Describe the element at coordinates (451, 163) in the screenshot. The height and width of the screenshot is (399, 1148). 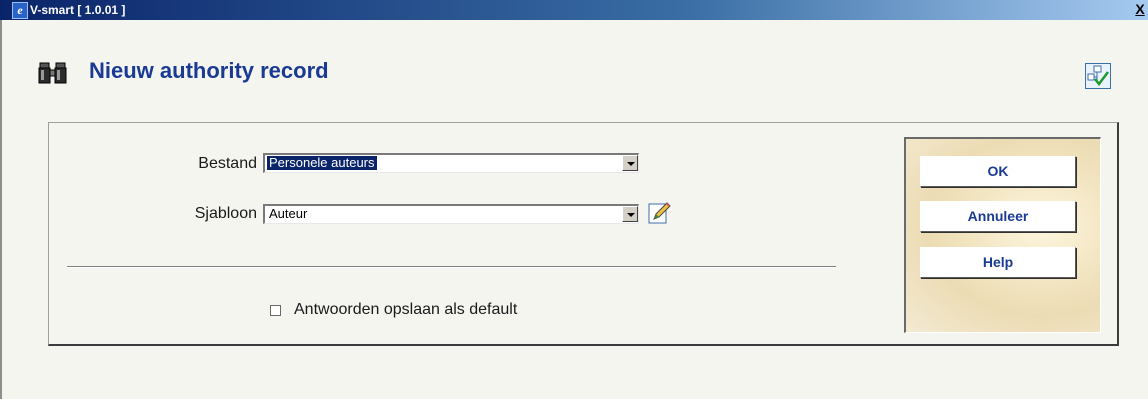
I see `bestand-select: Personele auteurs` at that location.